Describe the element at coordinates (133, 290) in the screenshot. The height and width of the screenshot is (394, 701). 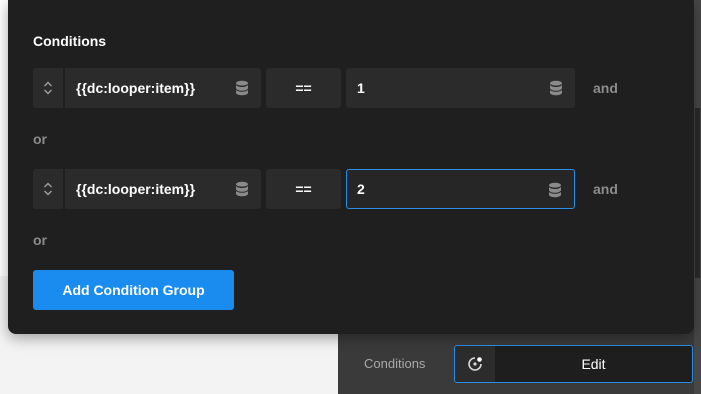
I see `add-condition-group-button: Add Condition Group` at that location.